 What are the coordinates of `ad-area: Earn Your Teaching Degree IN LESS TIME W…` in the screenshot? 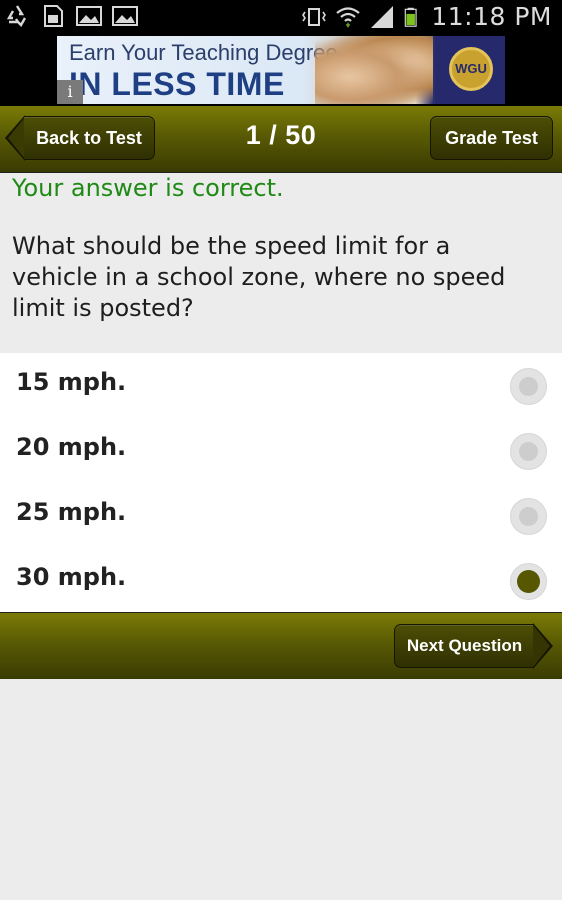 It's located at (281, 70).